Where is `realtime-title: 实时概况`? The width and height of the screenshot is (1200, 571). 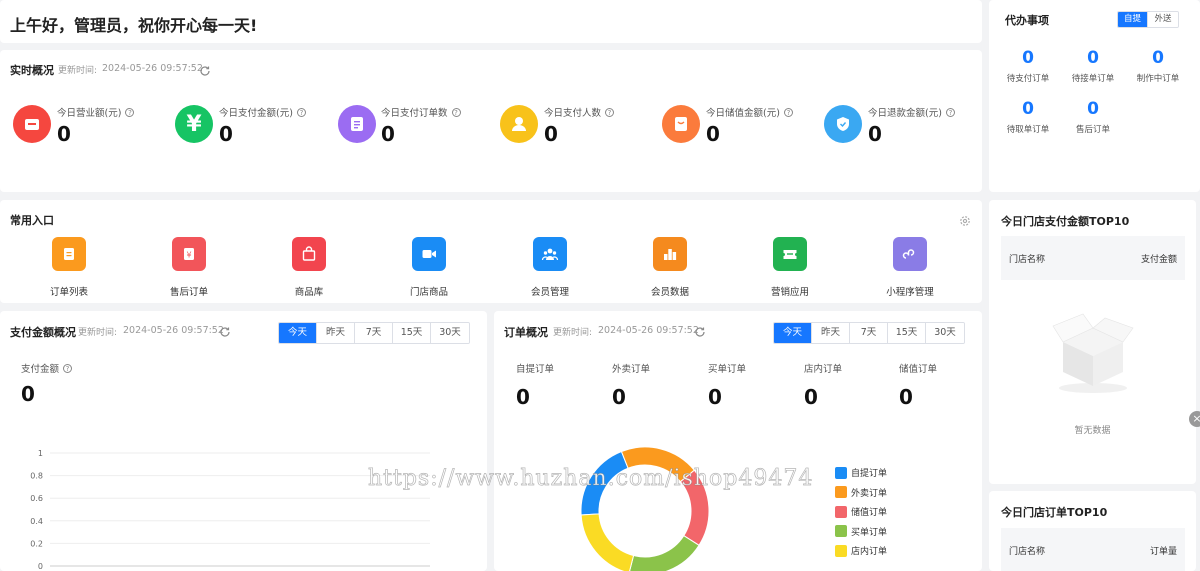
realtime-title: 实时概况 is located at coordinates (32, 70).